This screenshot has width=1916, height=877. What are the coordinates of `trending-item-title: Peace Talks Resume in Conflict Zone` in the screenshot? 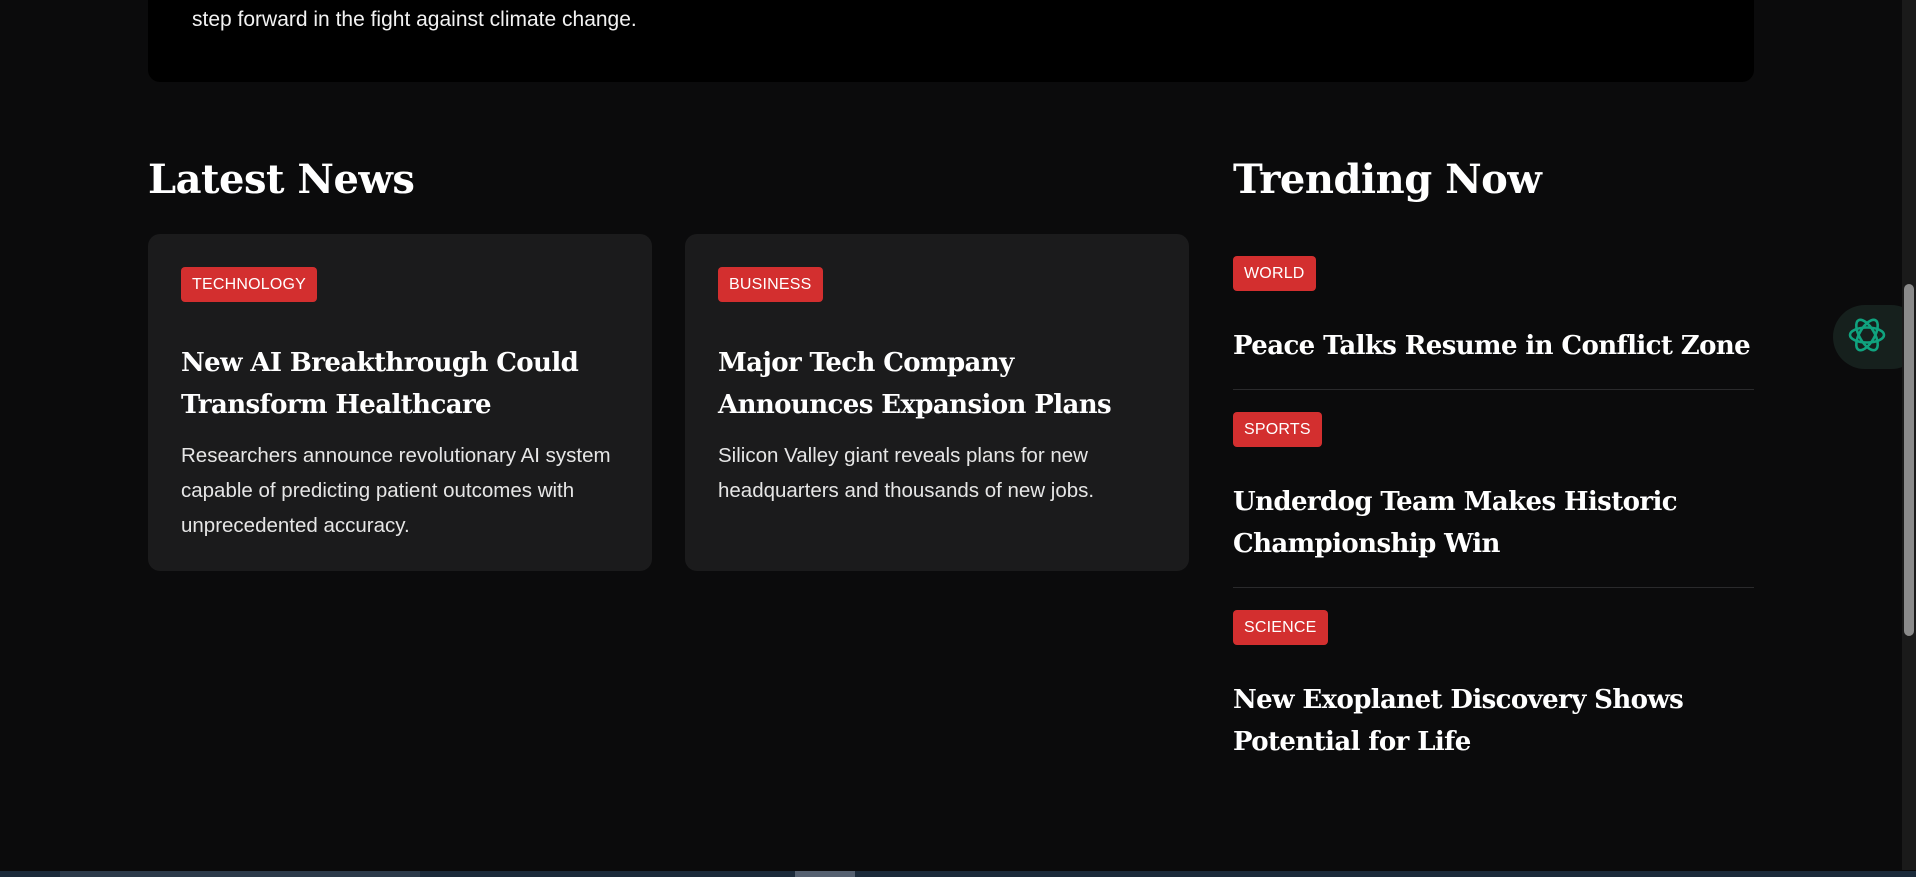 It's located at (1493, 346).